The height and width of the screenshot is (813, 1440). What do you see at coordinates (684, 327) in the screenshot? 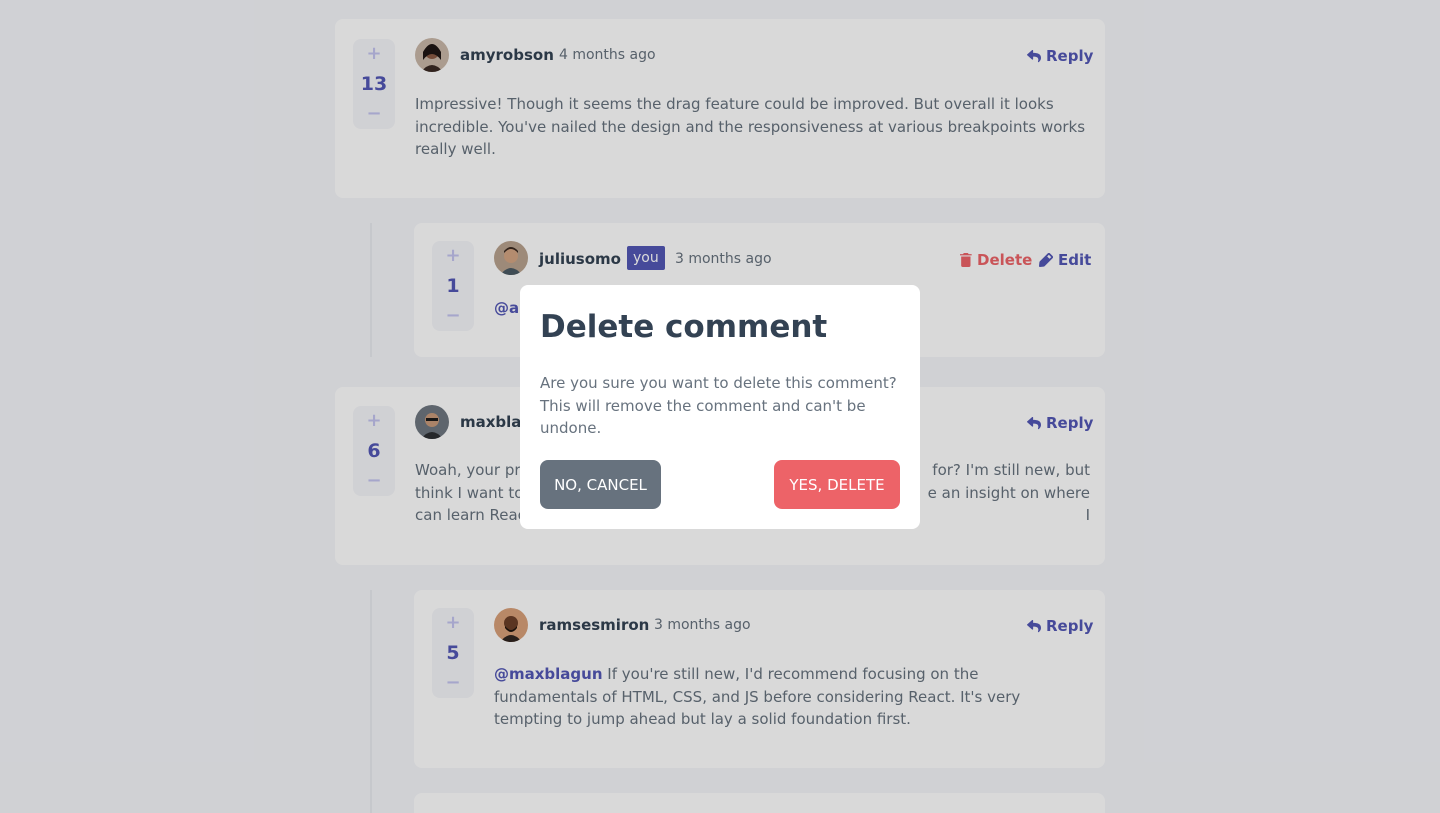
I see `modal-title: Delete comment` at bounding box center [684, 327].